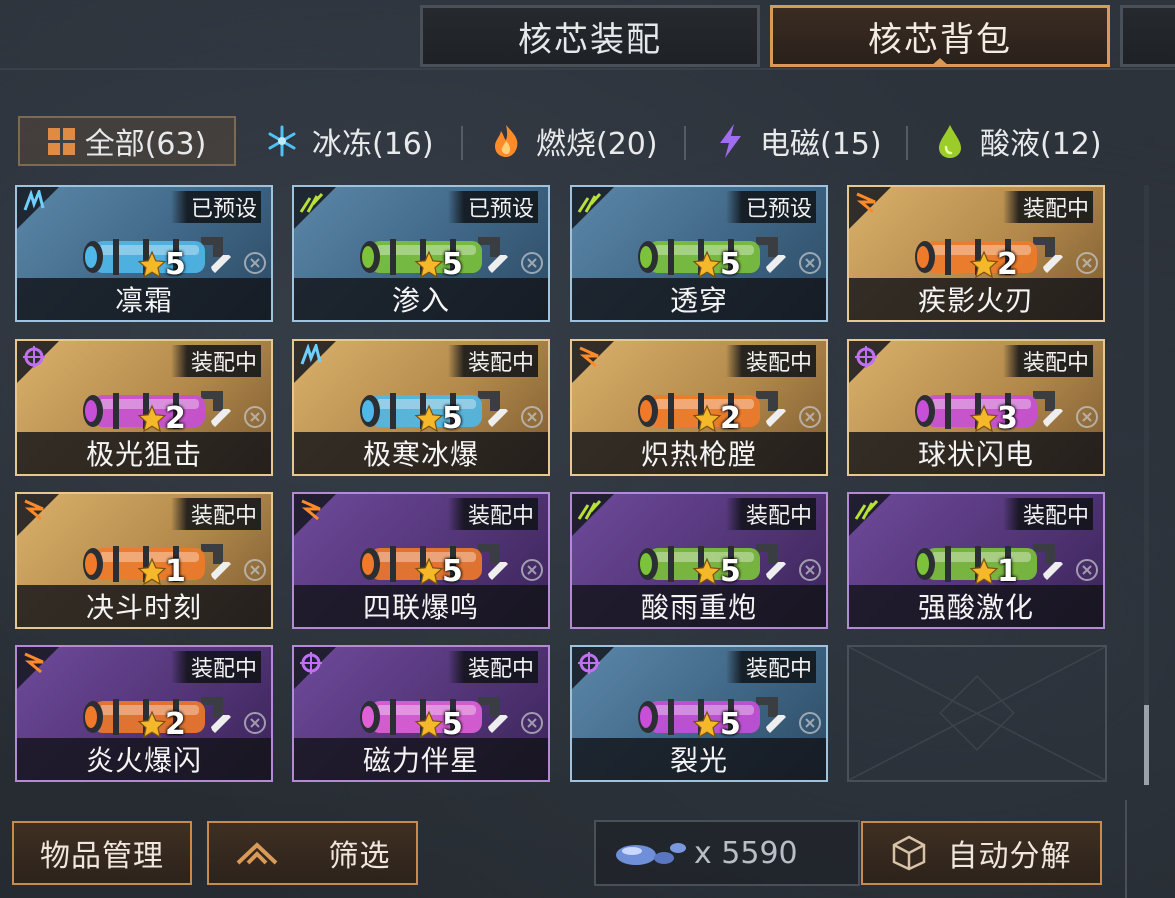 This screenshot has width=1175, height=898. I want to click on core-card: 装配中 5 四联爆鸣, so click(421, 560).